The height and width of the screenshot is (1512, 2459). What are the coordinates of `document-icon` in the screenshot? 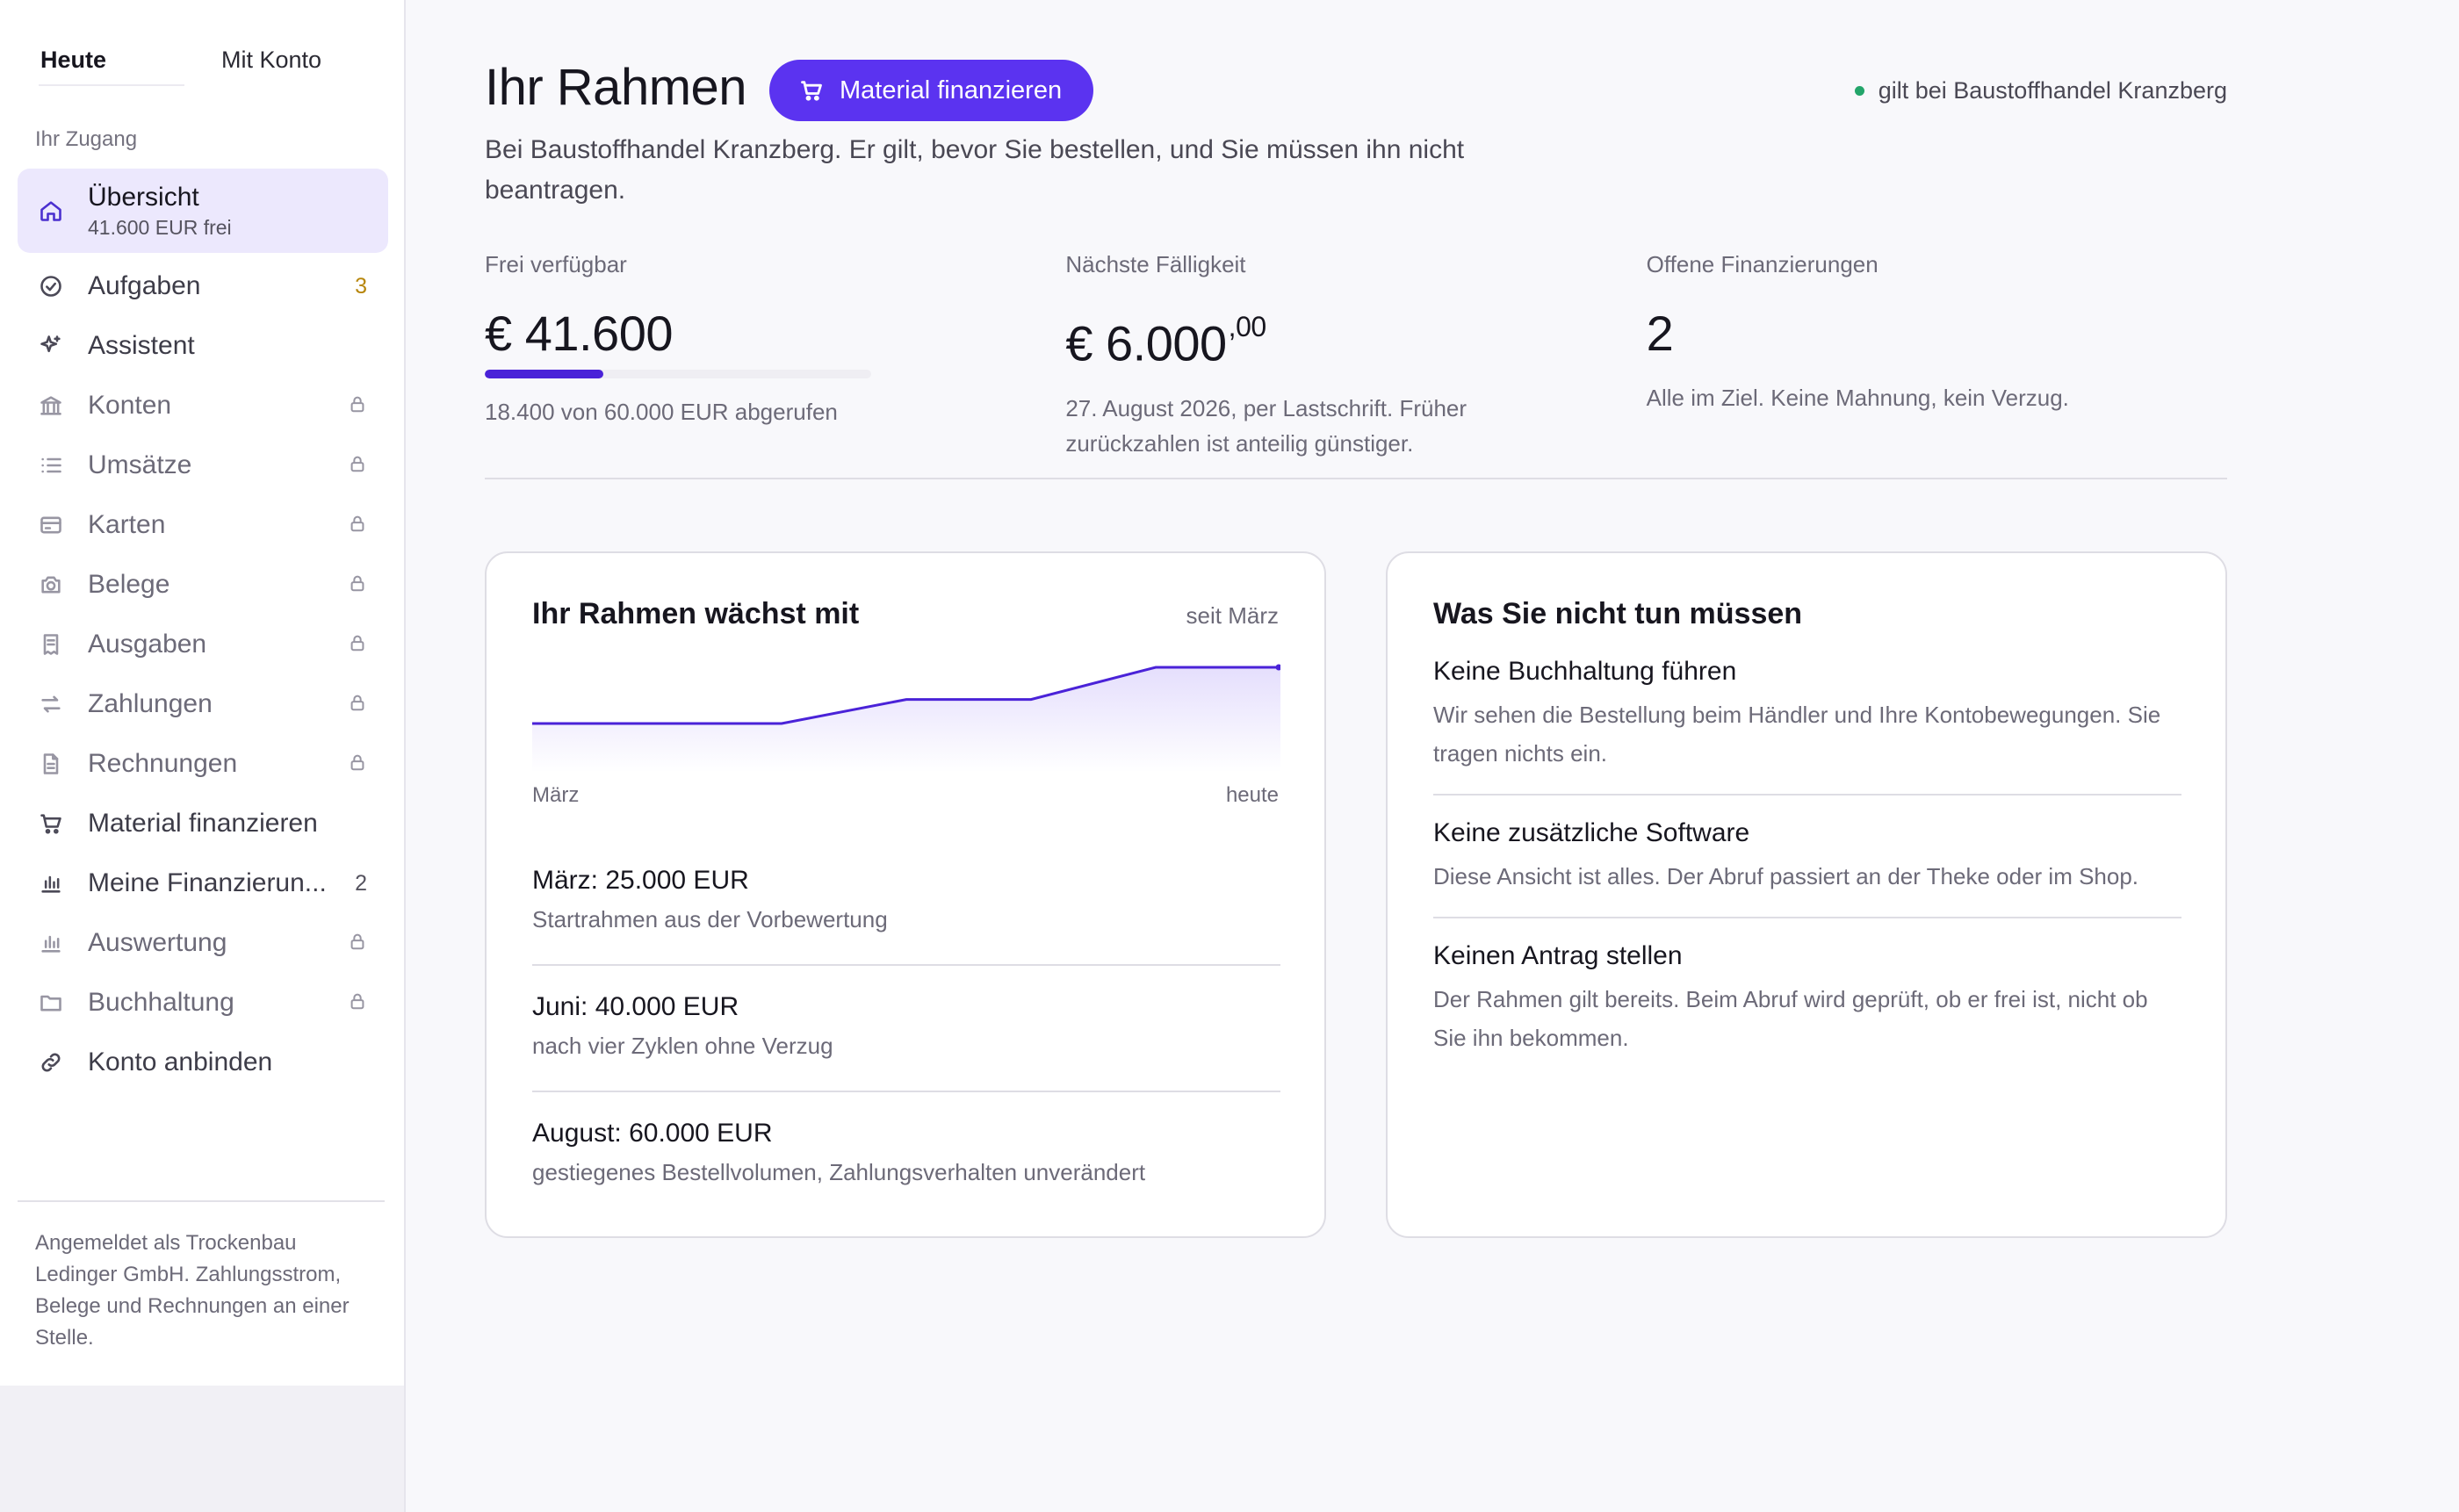 It's located at (51, 764).